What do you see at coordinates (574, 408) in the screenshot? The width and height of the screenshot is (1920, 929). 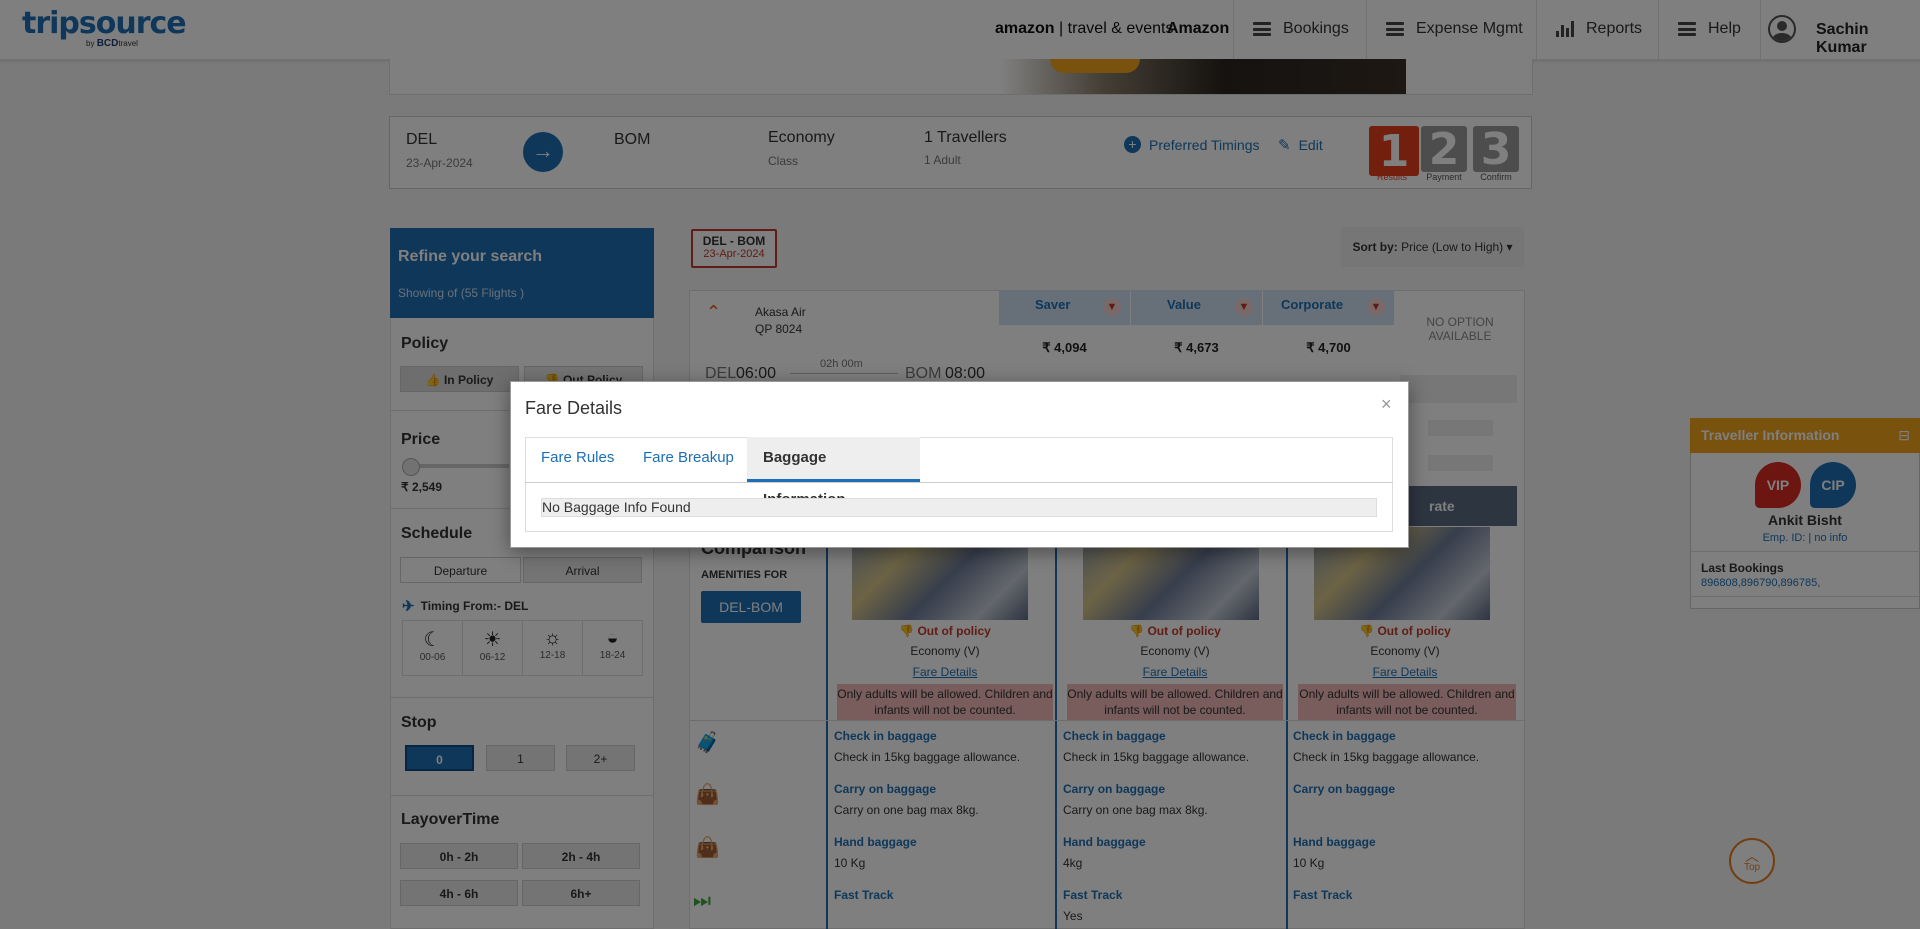 I see `modal-title: Fare Details` at bounding box center [574, 408].